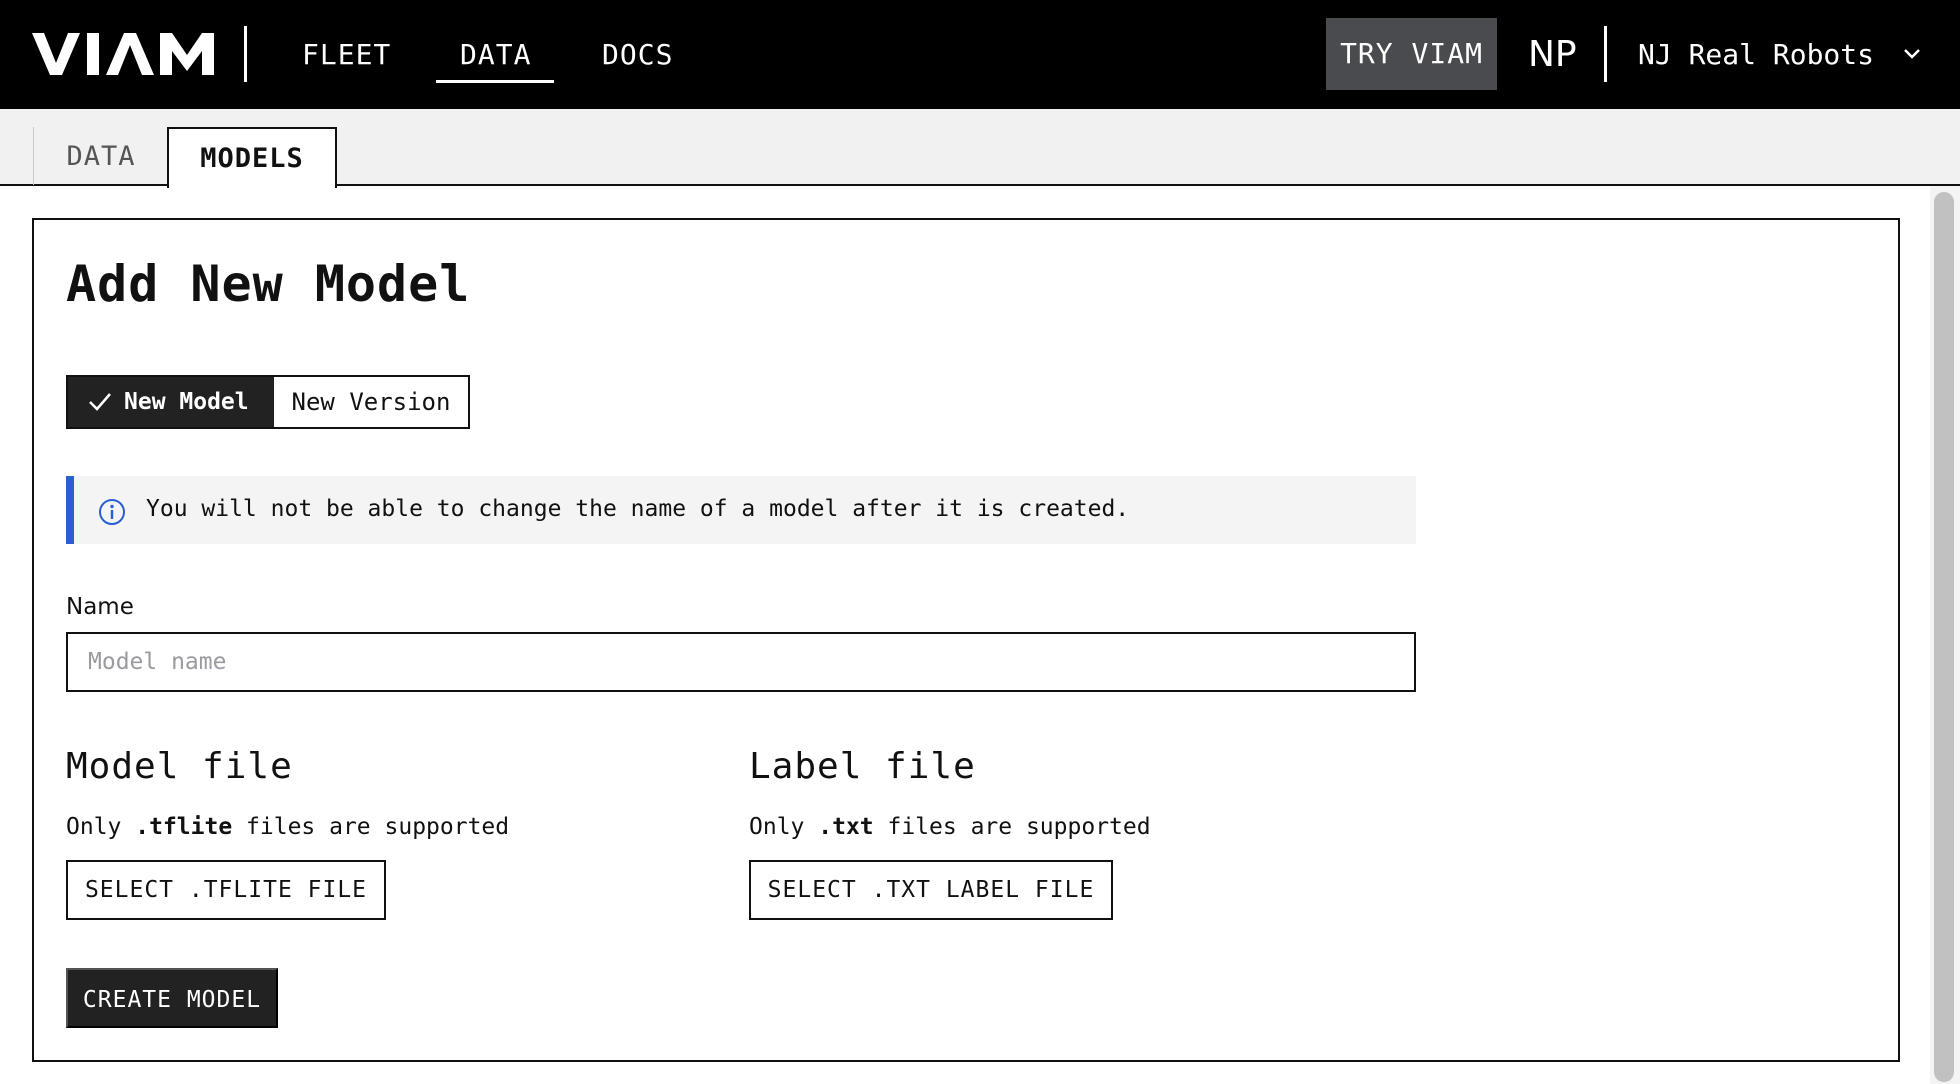  I want to click on checkmark-icon, so click(100, 402).